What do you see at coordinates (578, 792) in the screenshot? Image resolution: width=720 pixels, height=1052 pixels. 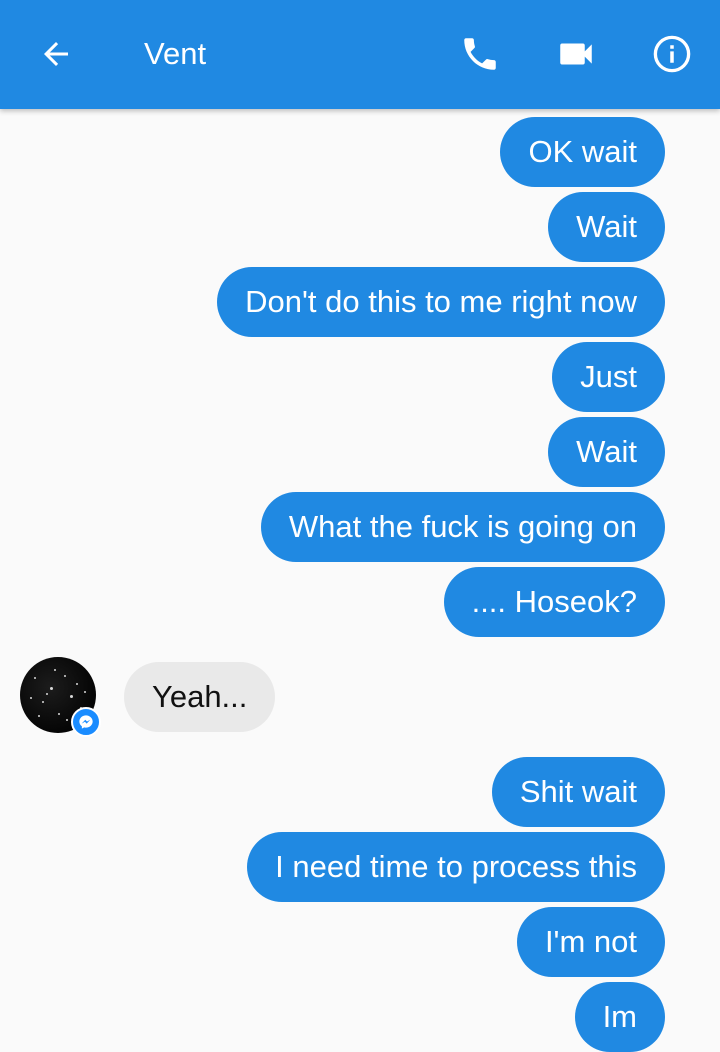 I see `outgoing-message: Shit wait` at bounding box center [578, 792].